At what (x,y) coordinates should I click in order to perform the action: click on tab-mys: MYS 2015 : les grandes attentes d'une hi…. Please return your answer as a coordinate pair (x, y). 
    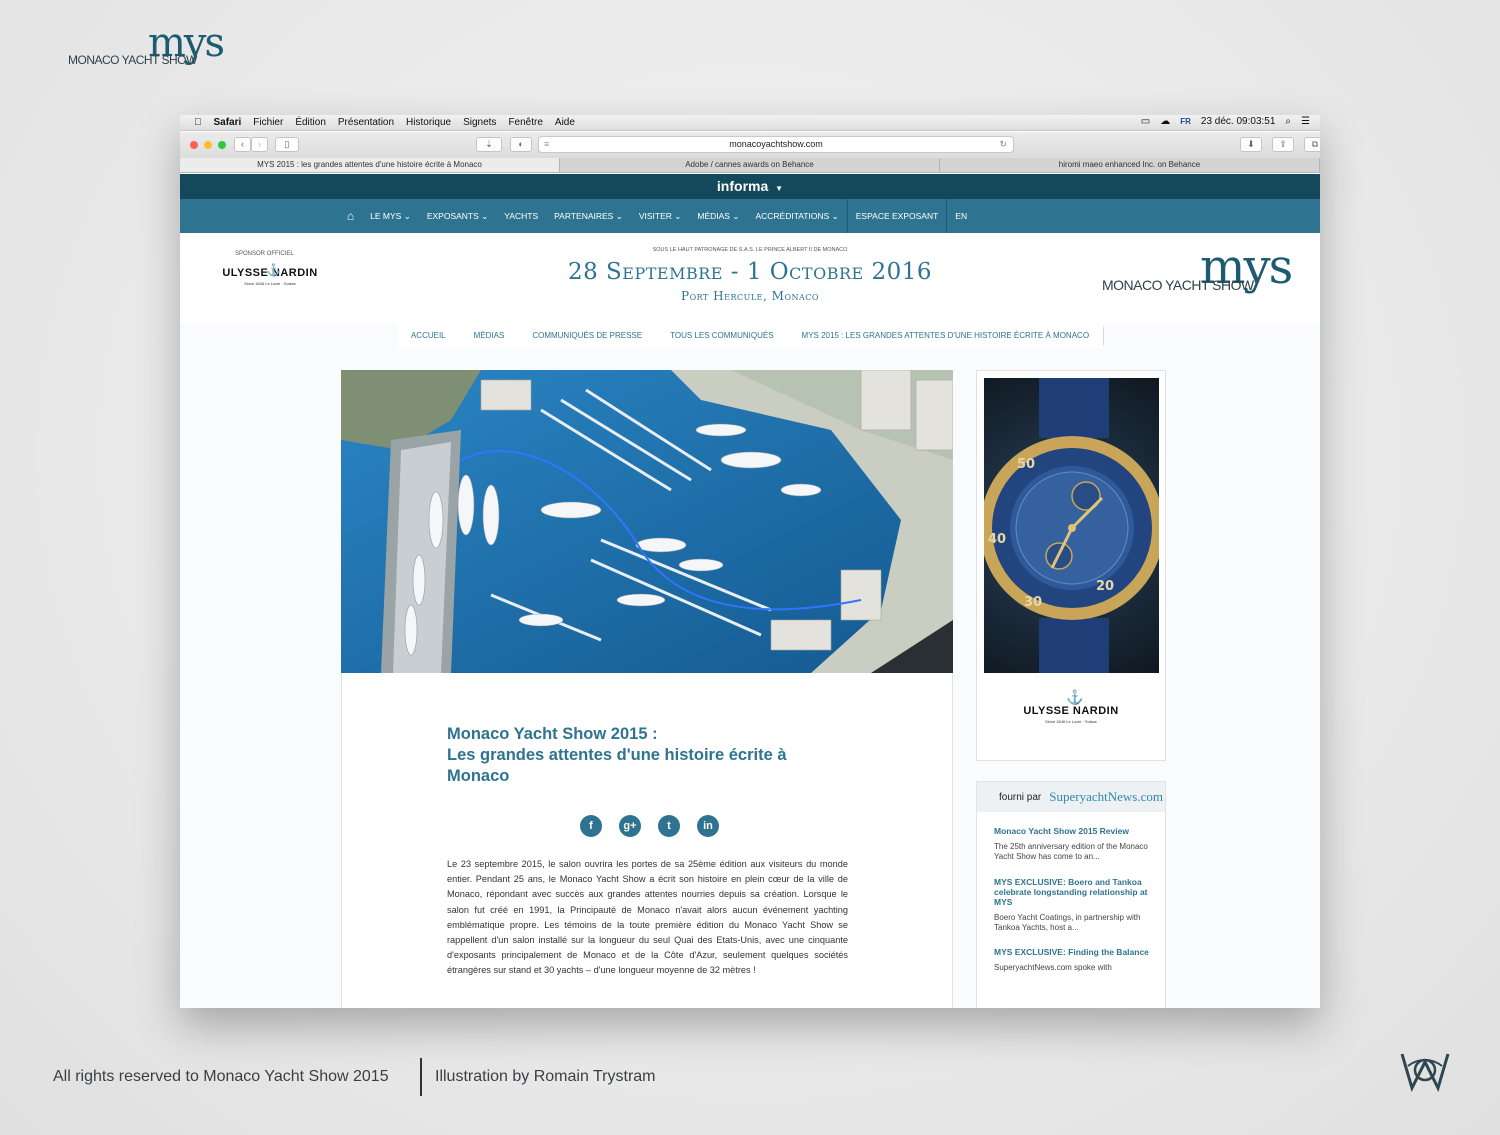
    Looking at the image, I should click on (370, 165).